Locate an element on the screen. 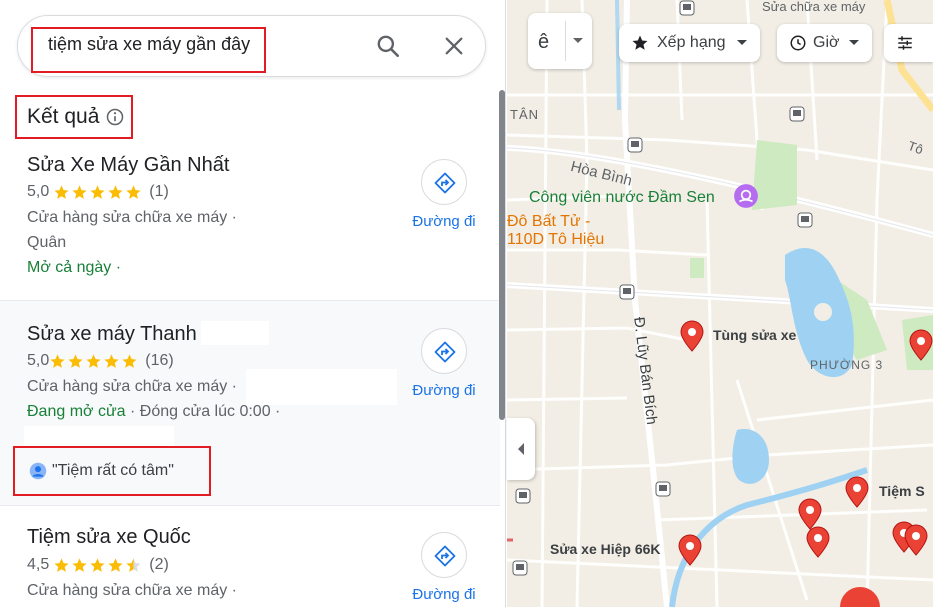  avatar-icon is located at coordinates (38, 471).